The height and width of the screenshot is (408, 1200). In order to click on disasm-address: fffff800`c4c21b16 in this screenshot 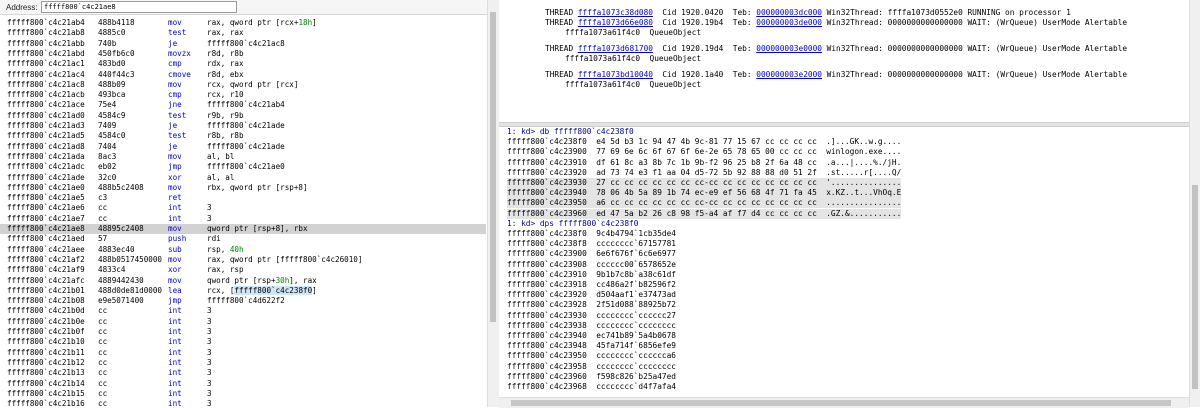, I will do `click(46, 403)`.